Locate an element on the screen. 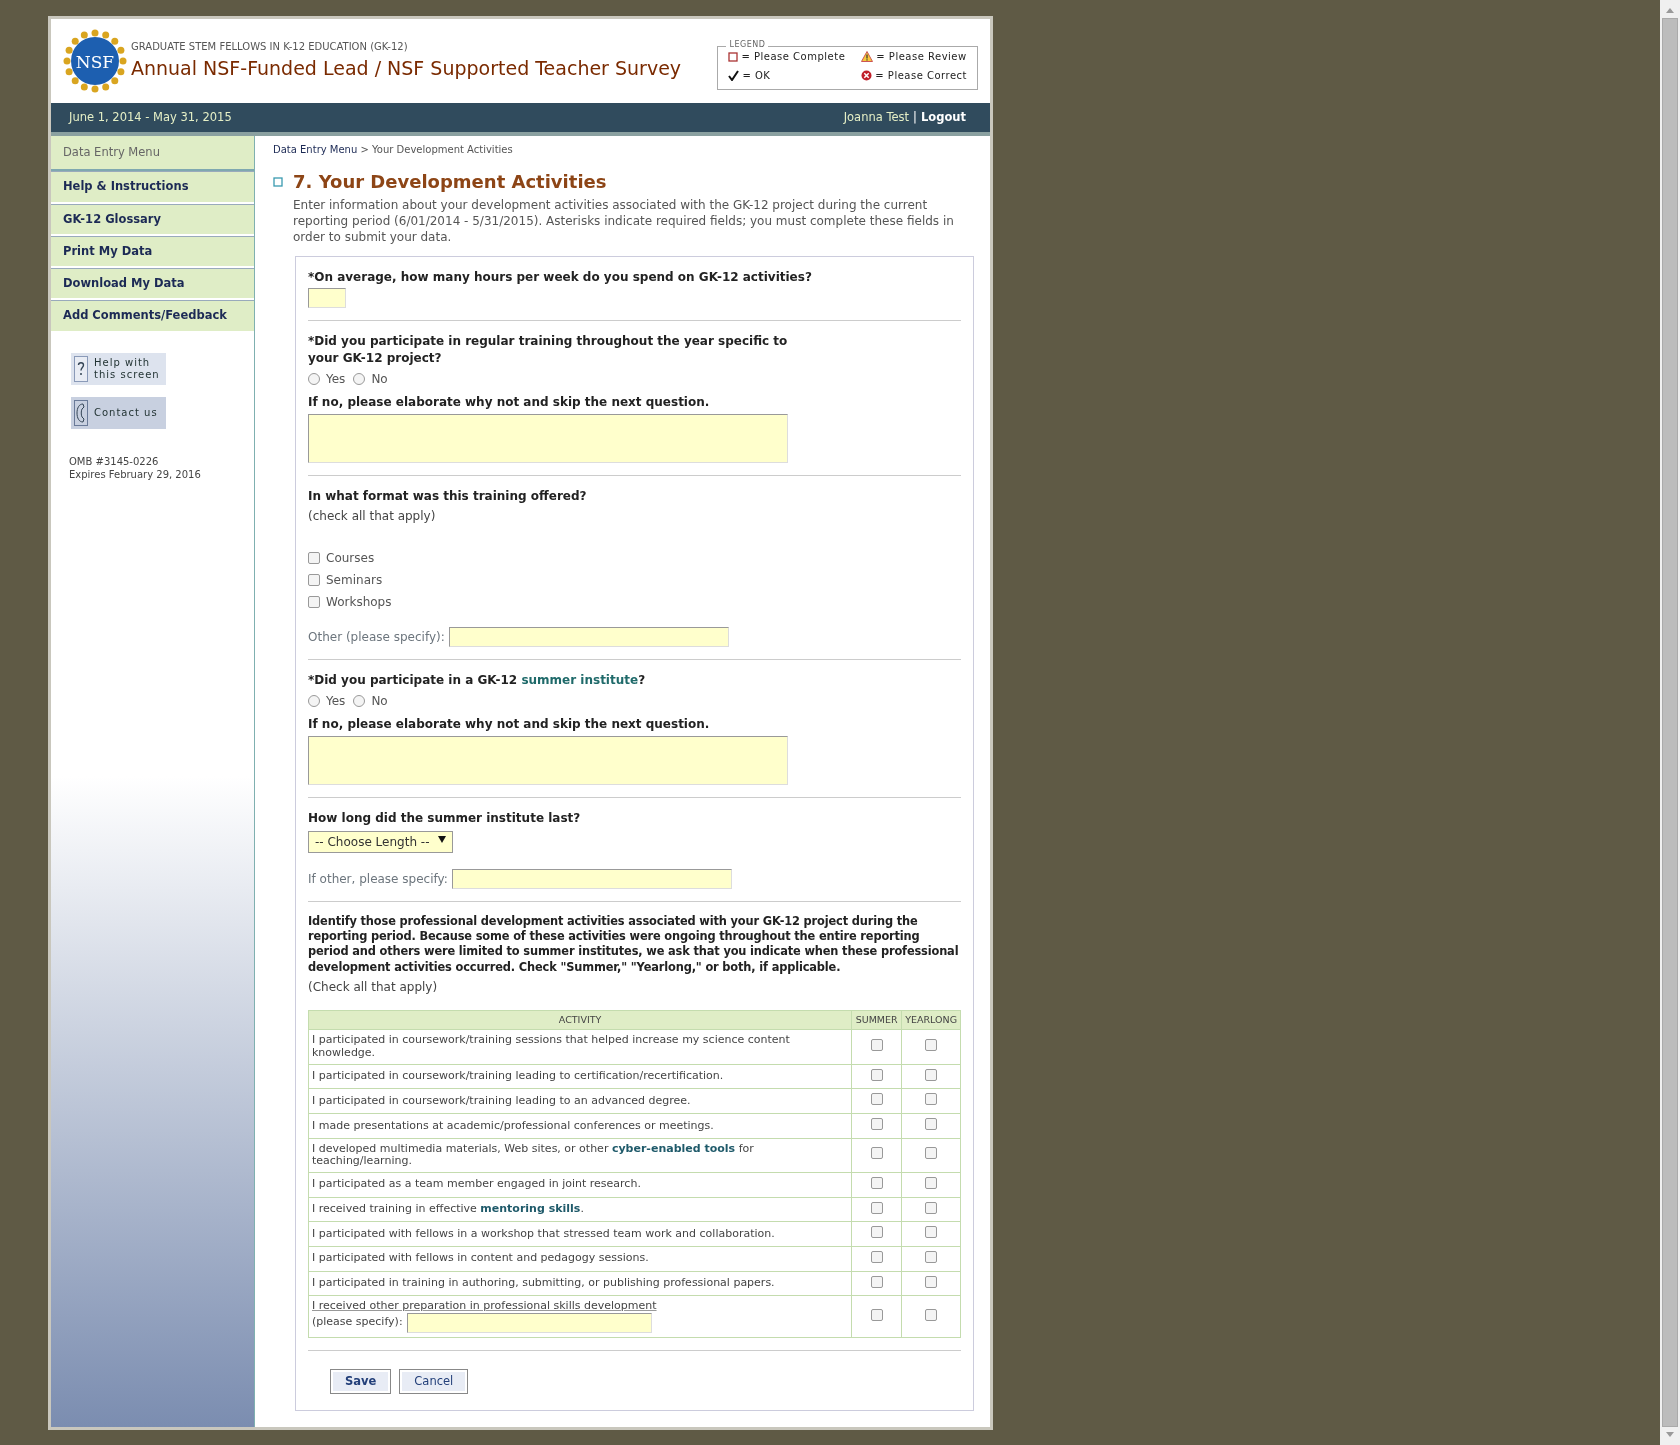 Image resolution: width=1680 pixels, height=1445 pixels. option-label: No is located at coordinates (379, 379).